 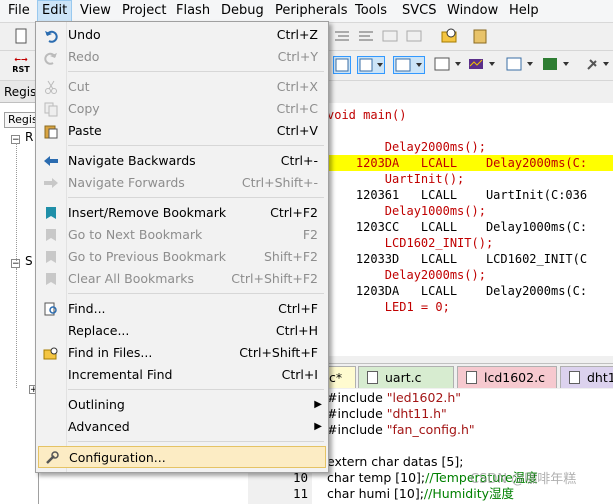 What do you see at coordinates (390, 36) in the screenshot?
I see `comment-icon` at bounding box center [390, 36].